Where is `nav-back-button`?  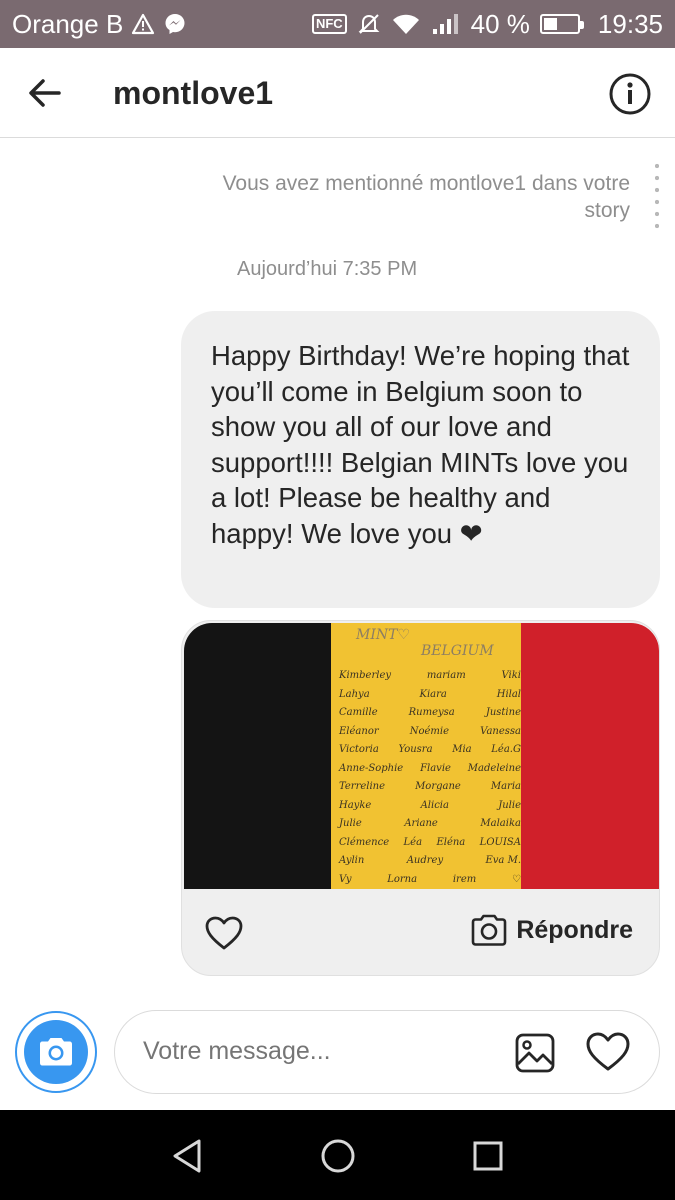 nav-back-button is located at coordinates (187, 1156).